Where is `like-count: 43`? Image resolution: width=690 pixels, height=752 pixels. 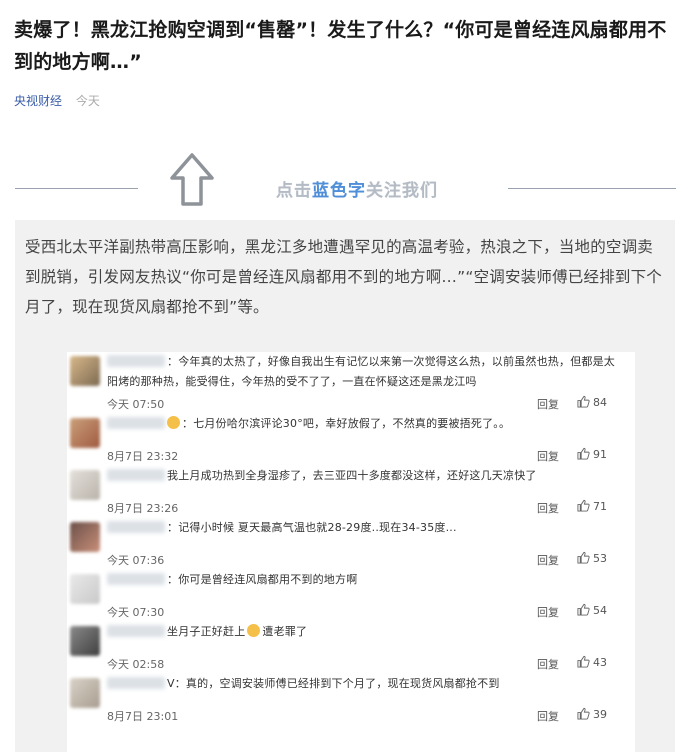 like-count: 43 is located at coordinates (600, 662).